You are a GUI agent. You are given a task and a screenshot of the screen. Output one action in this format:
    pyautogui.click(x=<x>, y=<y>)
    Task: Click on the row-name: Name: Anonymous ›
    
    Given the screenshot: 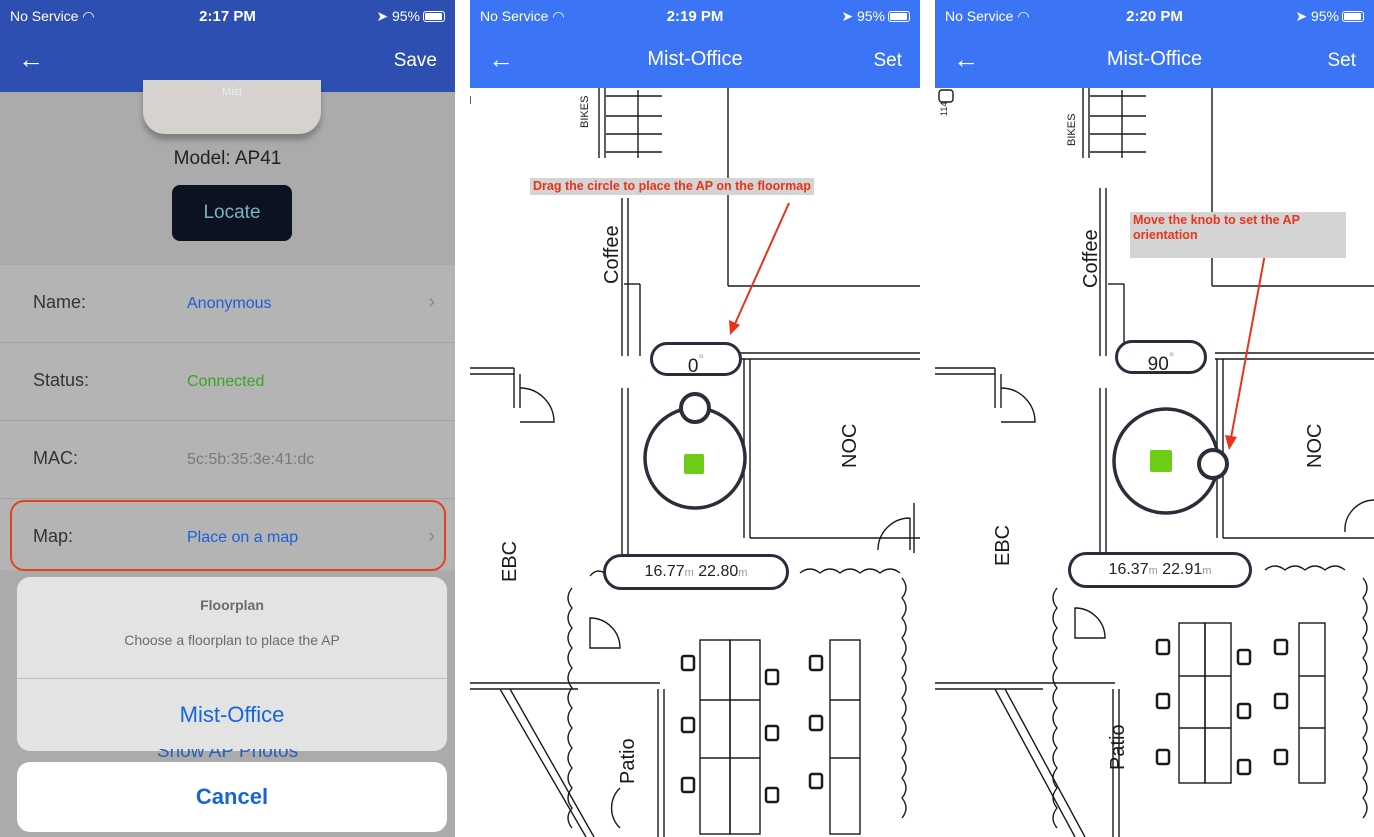 What is the action you would take?
    pyautogui.click(x=227, y=304)
    